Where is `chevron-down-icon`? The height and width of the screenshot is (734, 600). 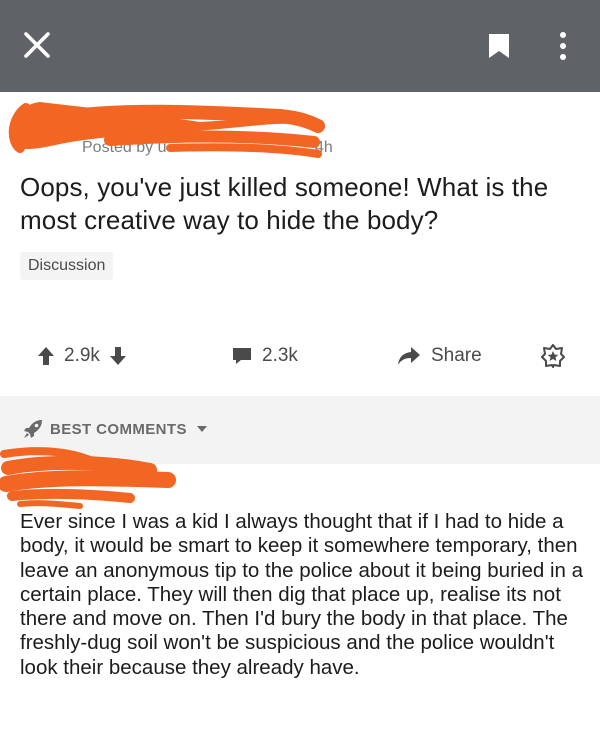 chevron-down-icon is located at coordinates (201, 429).